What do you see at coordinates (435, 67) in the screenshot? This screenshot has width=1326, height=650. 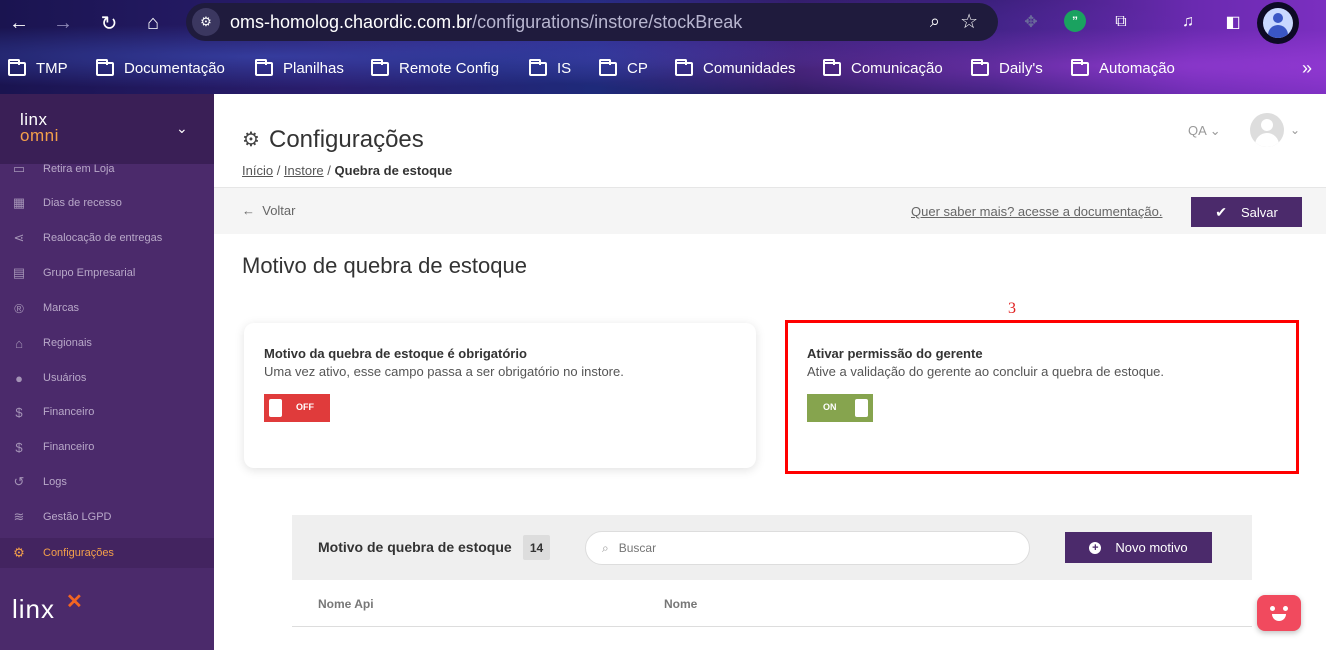 I see `bookmark-folder: Remote Config` at bounding box center [435, 67].